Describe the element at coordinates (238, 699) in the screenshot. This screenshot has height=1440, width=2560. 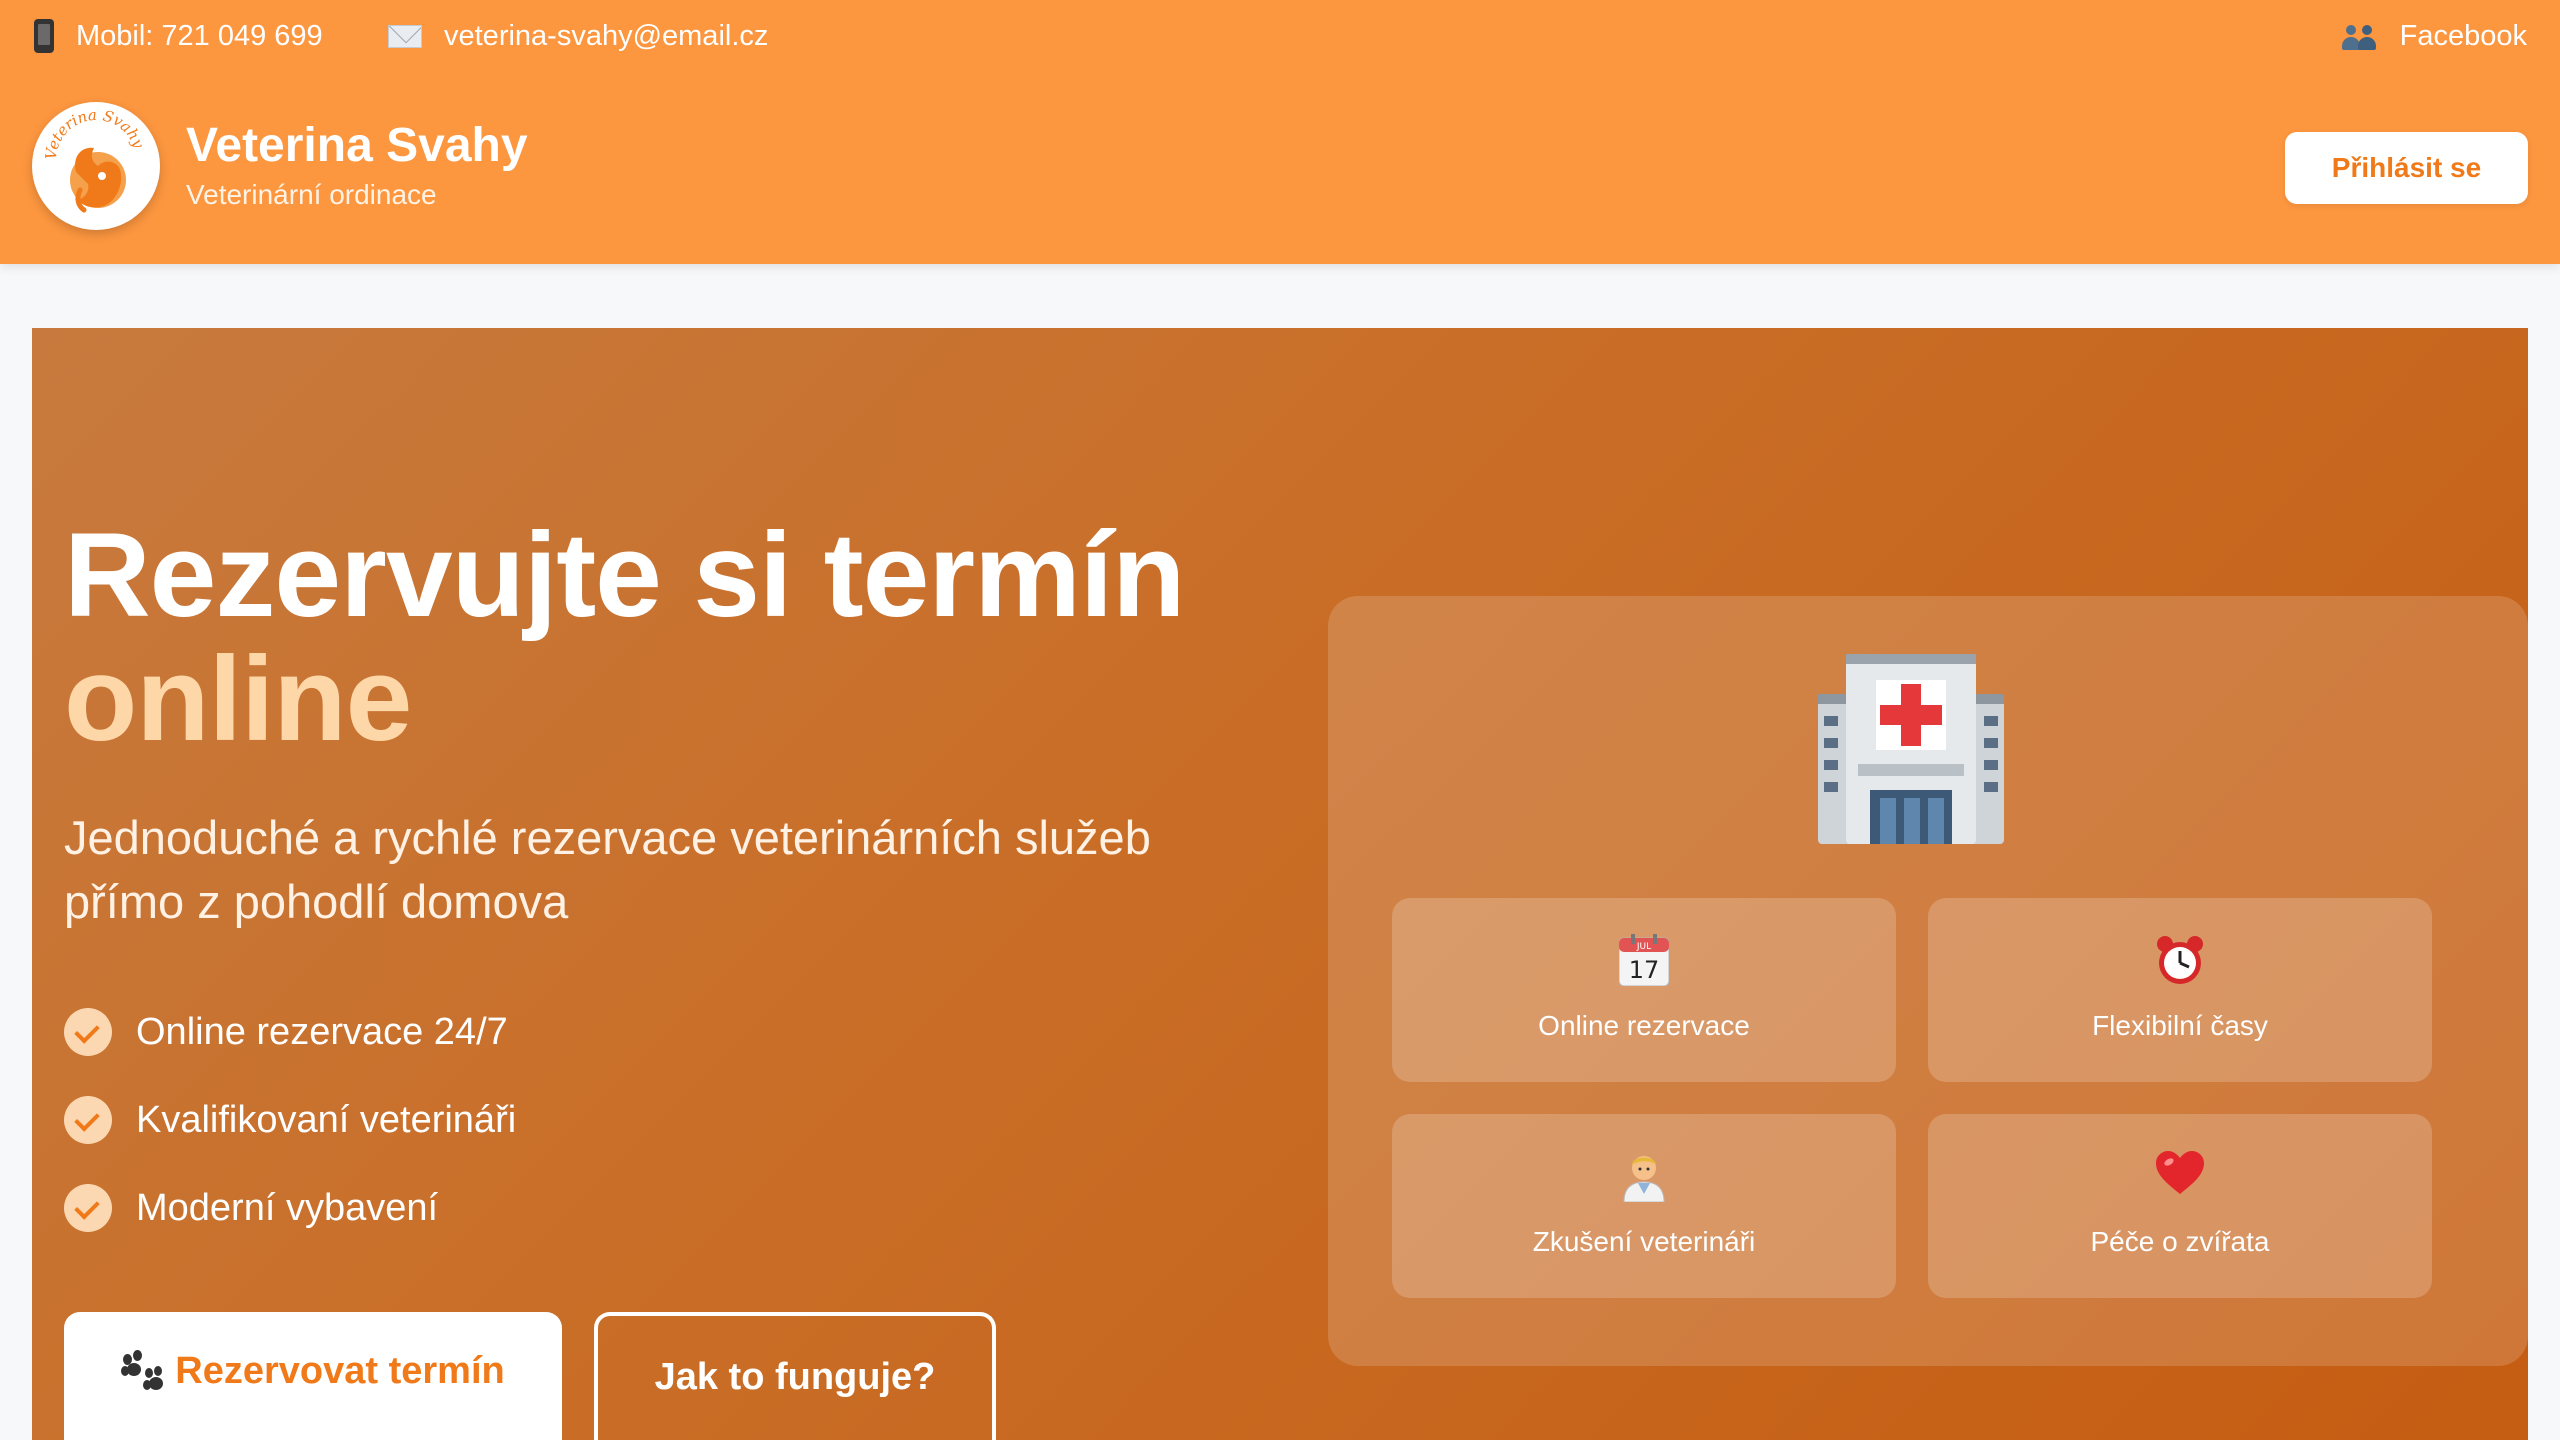
I see `hero-title-accent: online` at that location.